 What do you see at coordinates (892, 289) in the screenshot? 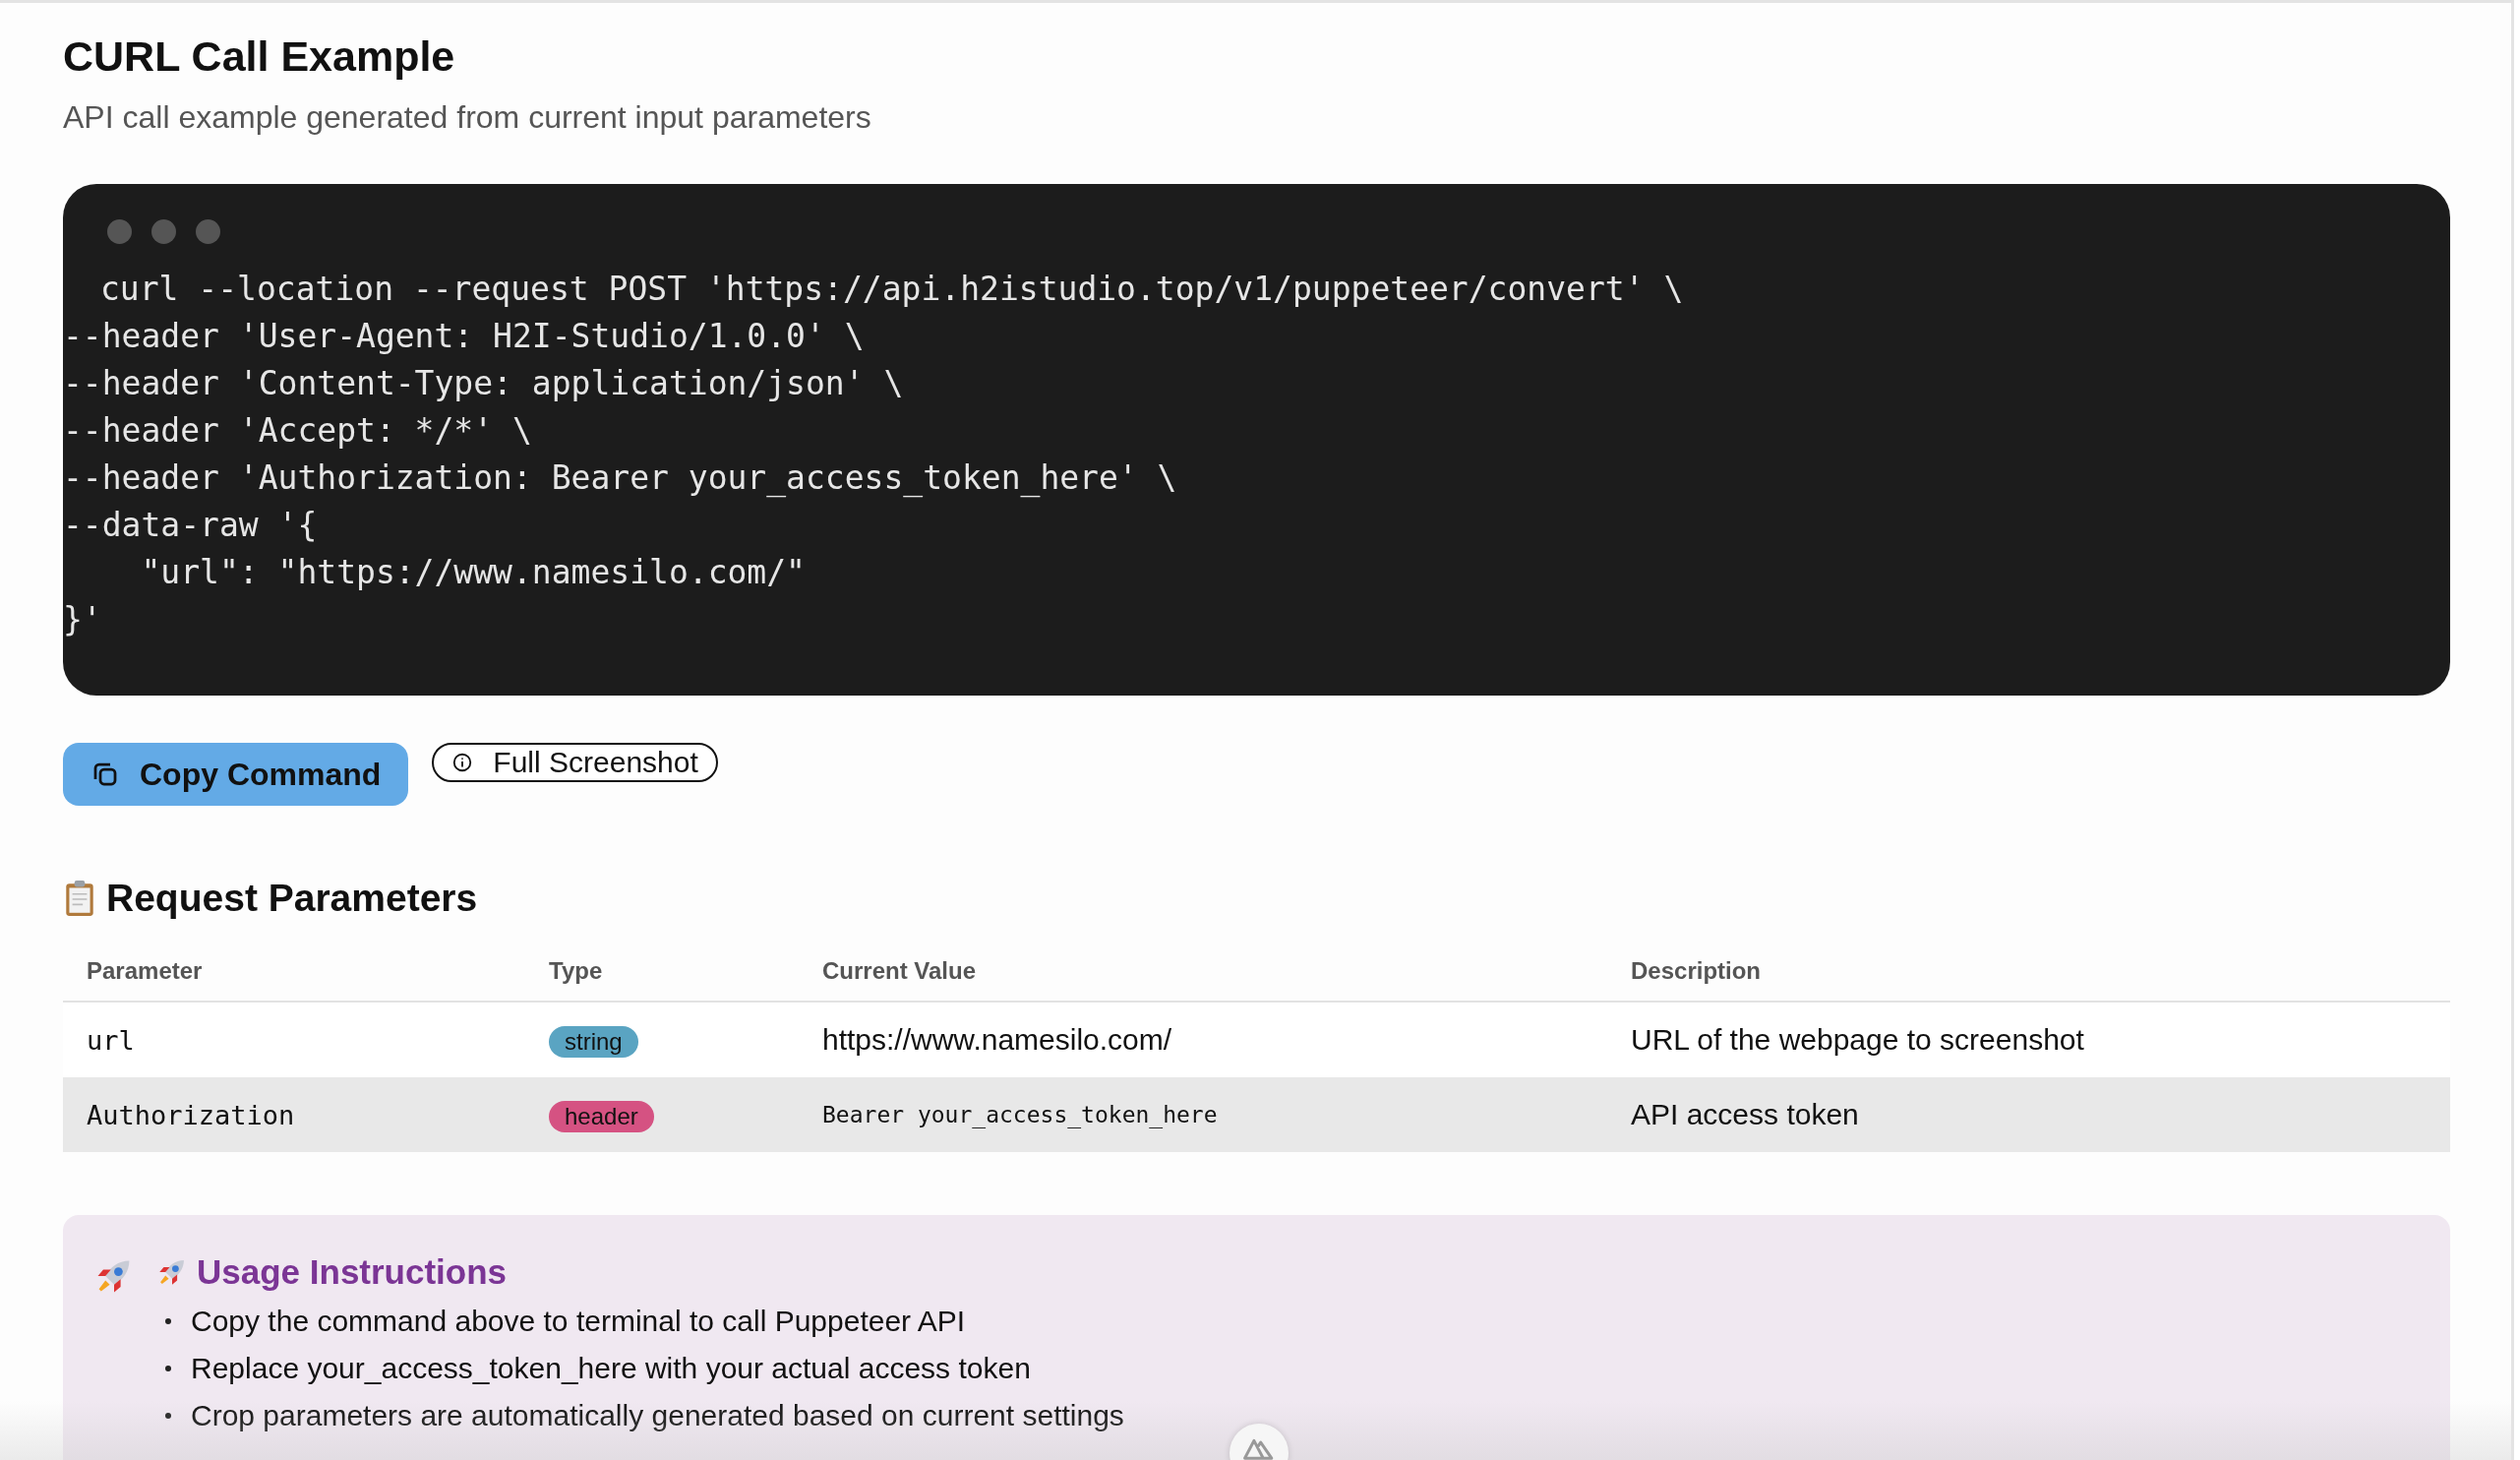
I see `code-line: curl --location --request POST 'https://api.h2istudio.top/v1/puppeteer/convert' \` at bounding box center [892, 289].